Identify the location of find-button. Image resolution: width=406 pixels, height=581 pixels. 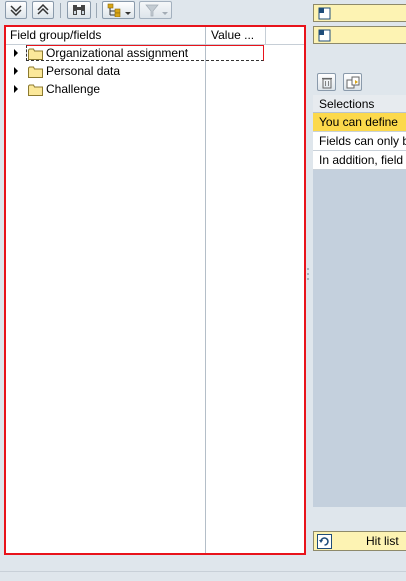
(79, 10).